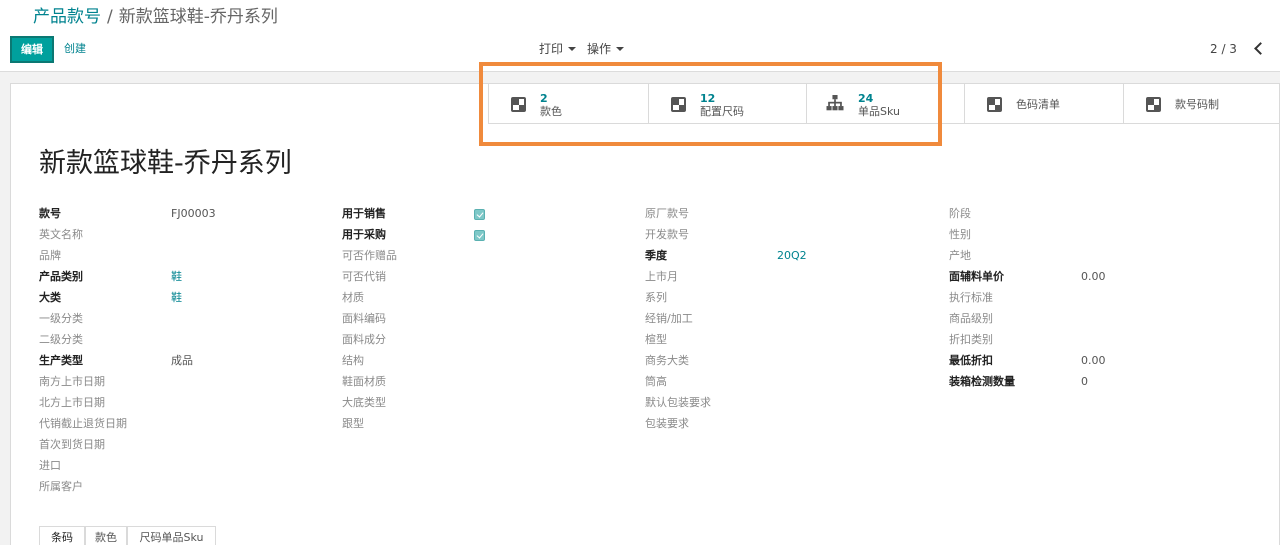 This screenshot has height=545, width=1280. Describe the element at coordinates (364, 402) in the screenshot. I see `field-label-sole-type: 大底类型` at that location.